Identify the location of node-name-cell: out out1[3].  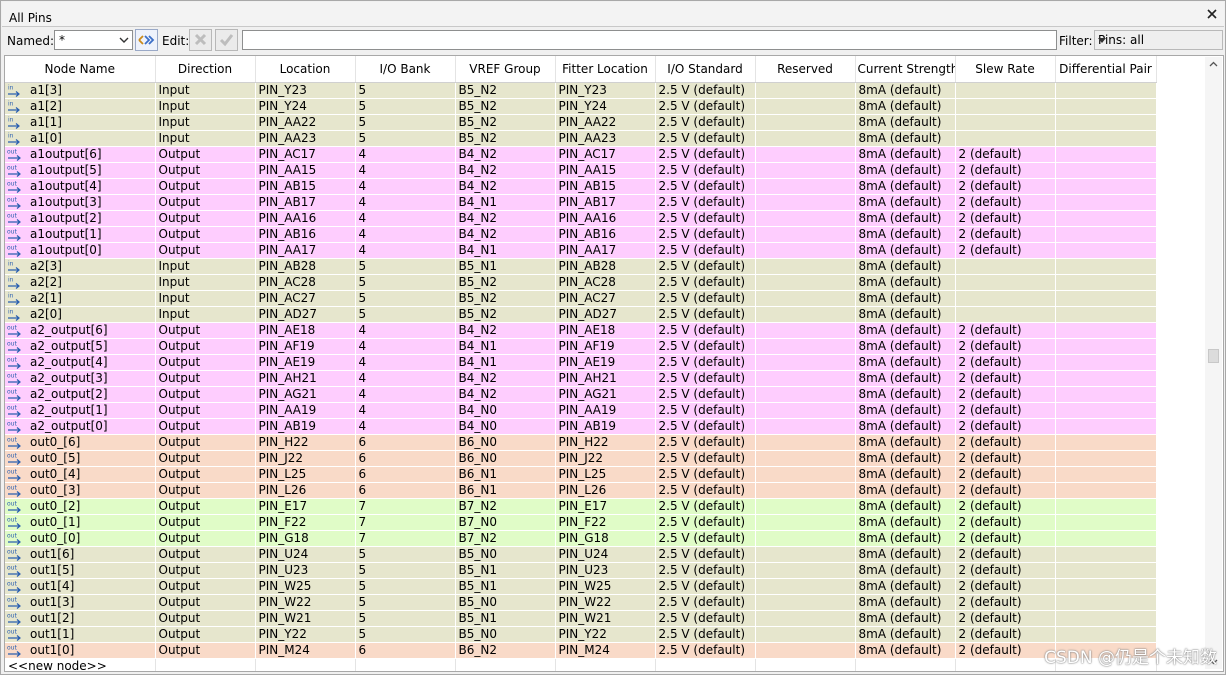
(80, 602).